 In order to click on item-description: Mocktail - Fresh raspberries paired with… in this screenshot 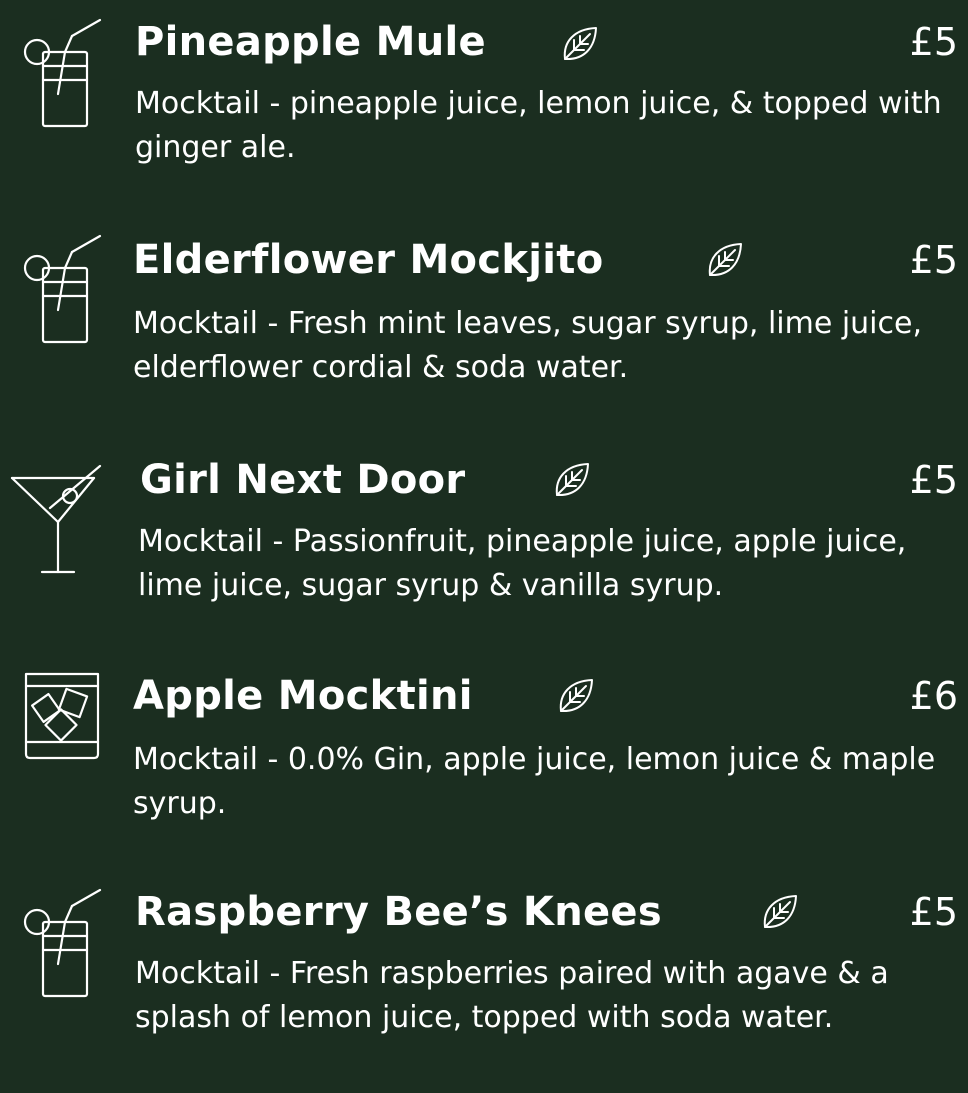, I will do `click(512, 995)`.